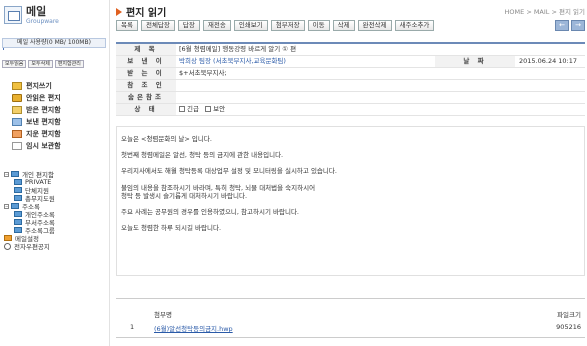 The width and height of the screenshot is (587, 346). Describe the element at coordinates (14, 64) in the screenshot. I see `sidebar-button: 모두읽음` at that location.